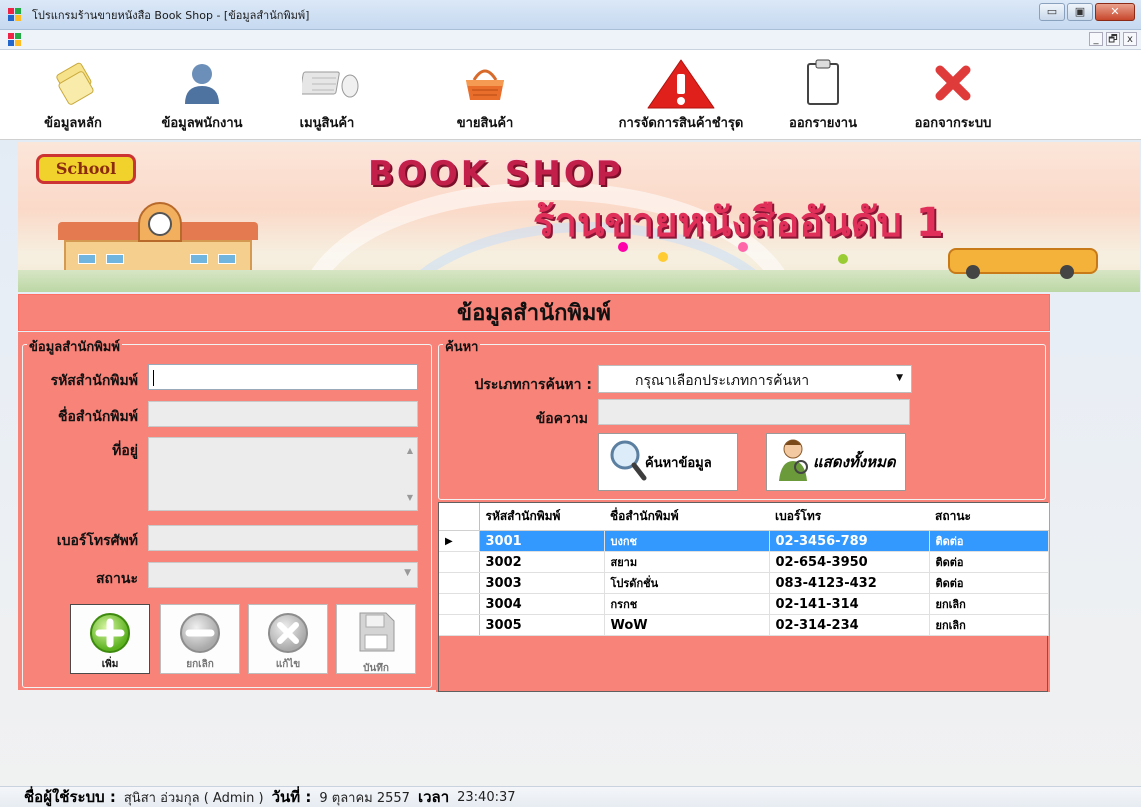  I want to click on basket-icon, so click(485, 83).